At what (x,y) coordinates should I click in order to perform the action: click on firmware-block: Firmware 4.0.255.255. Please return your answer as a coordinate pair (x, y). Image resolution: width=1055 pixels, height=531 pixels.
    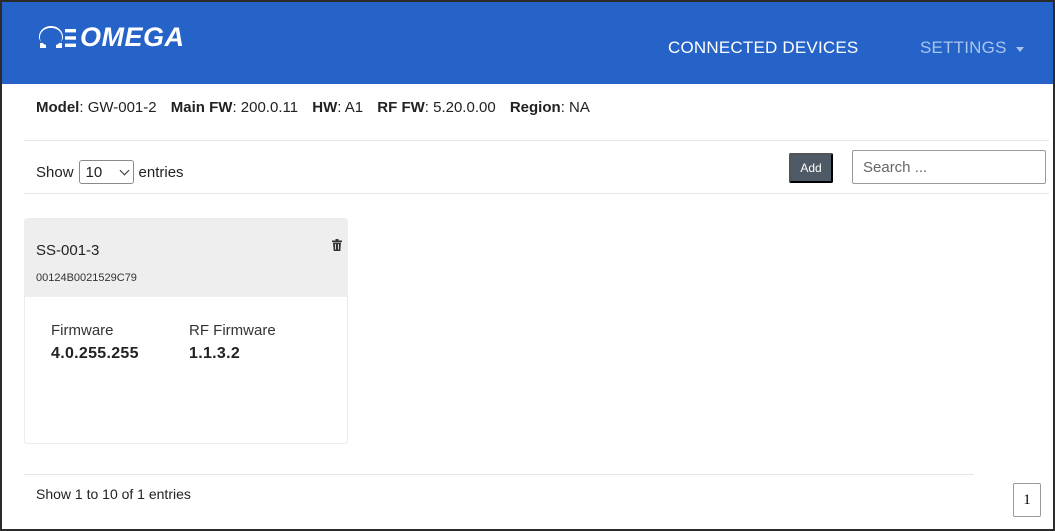
    Looking at the image, I should click on (95, 342).